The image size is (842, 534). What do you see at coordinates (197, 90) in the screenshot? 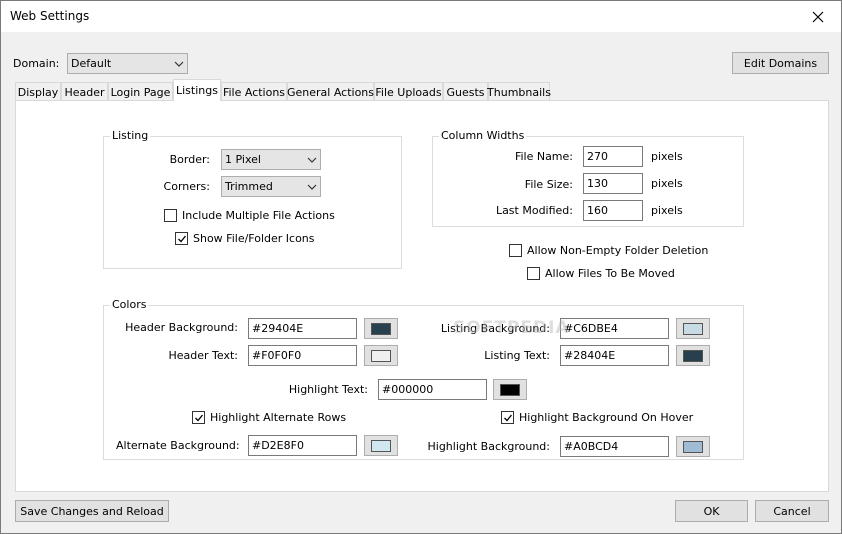
I see `tab-listings: Listings` at bounding box center [197, 90].